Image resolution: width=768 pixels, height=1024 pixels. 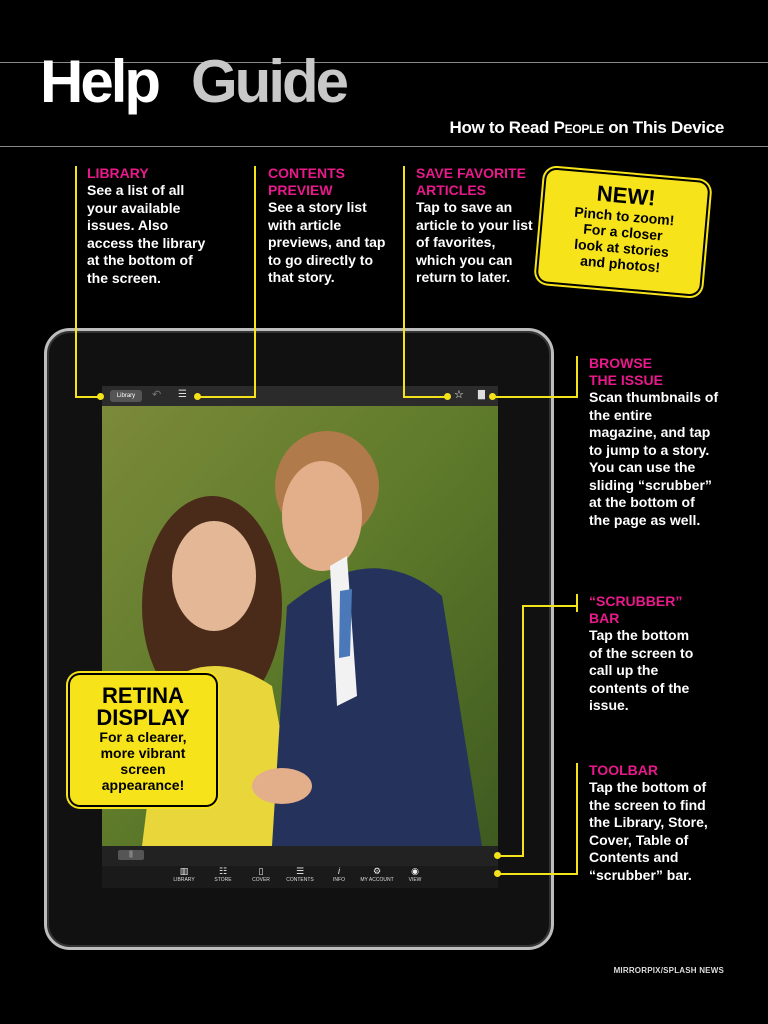 What do you see at coordinates (481, 394) in the screenshot?
I see `browse-thumbnails-icon: ▇` at bounding box center [481, 394].